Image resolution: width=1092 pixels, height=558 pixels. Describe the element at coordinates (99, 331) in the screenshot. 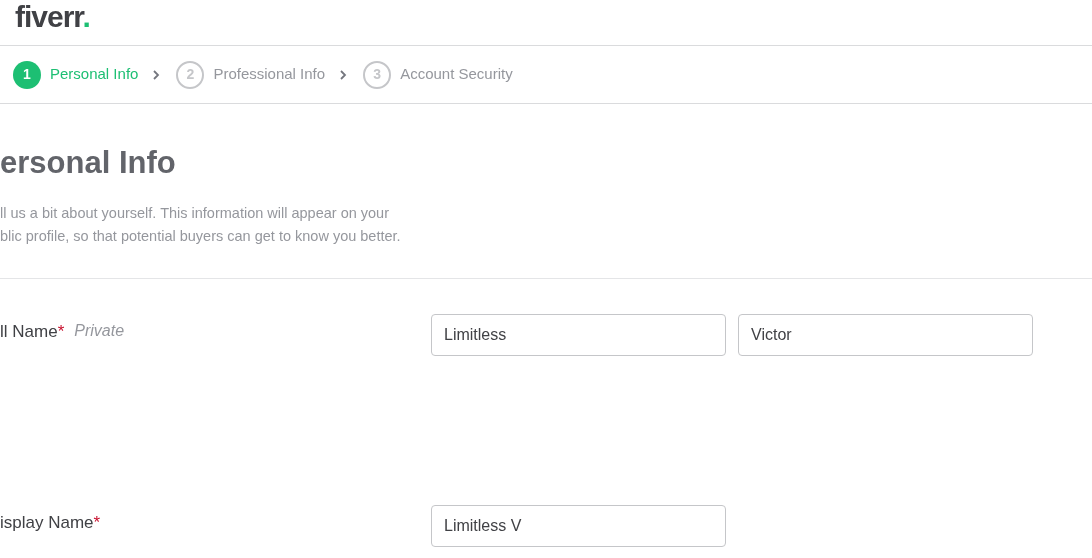

I see `field-note: Private` at that location.